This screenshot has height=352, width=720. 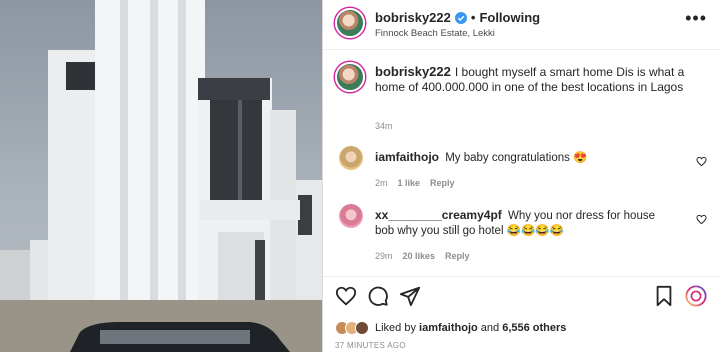 What do you see at coordinates (413, 71) in the screenshot?
I see `caption-username: bobrisky222` at bounding box center [413, 71].